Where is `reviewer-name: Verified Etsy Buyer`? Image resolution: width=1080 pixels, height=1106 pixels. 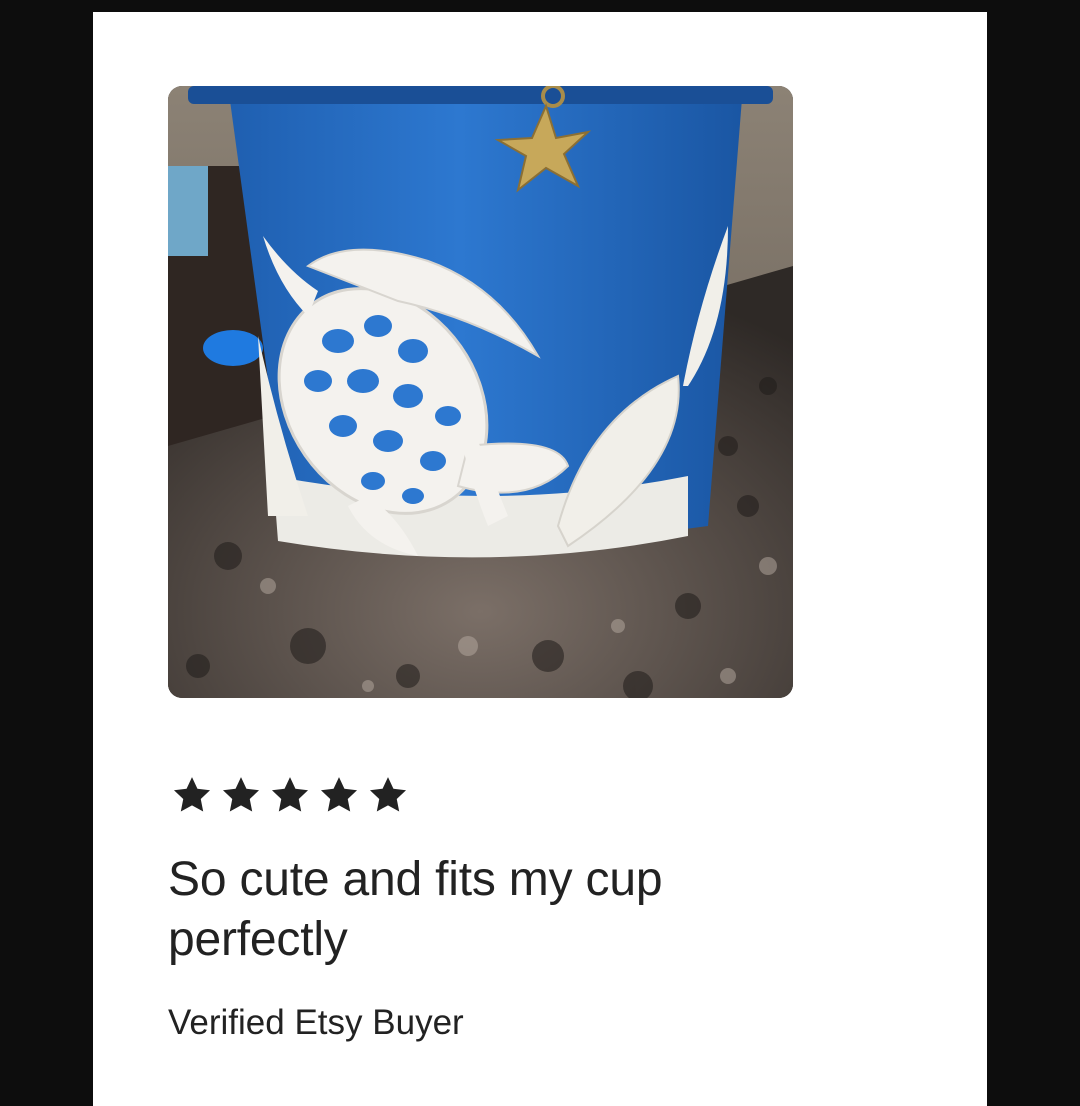 reviewer-name: Verified Etsy Buyer is located at coordinates (316, 1022).